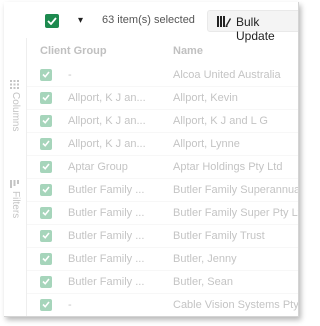  I want to click on toolbar: ▾ 63 item(s) selected Bulk Update, so click(151, 22).